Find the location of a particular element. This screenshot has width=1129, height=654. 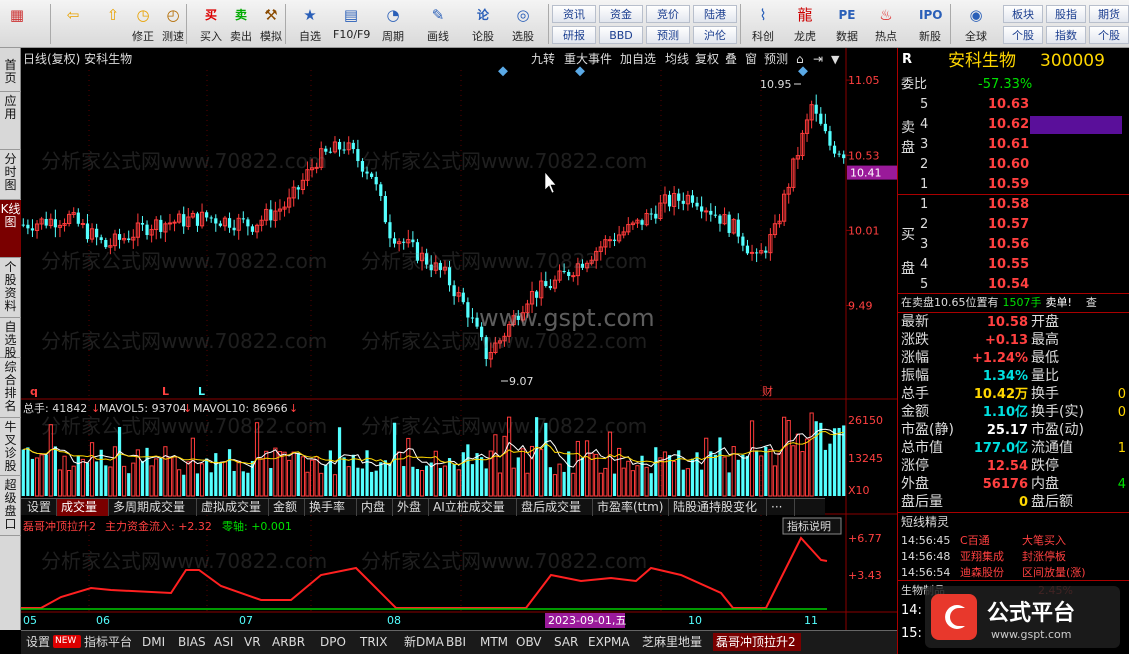

volume-bar is located at coordinates (390, 479).